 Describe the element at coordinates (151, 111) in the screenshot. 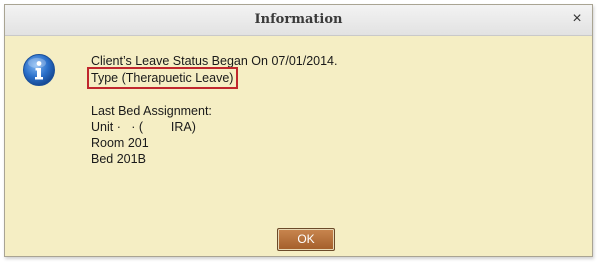

I see `last-bed-assignment-label: Last Bed Assignment:` at that location.